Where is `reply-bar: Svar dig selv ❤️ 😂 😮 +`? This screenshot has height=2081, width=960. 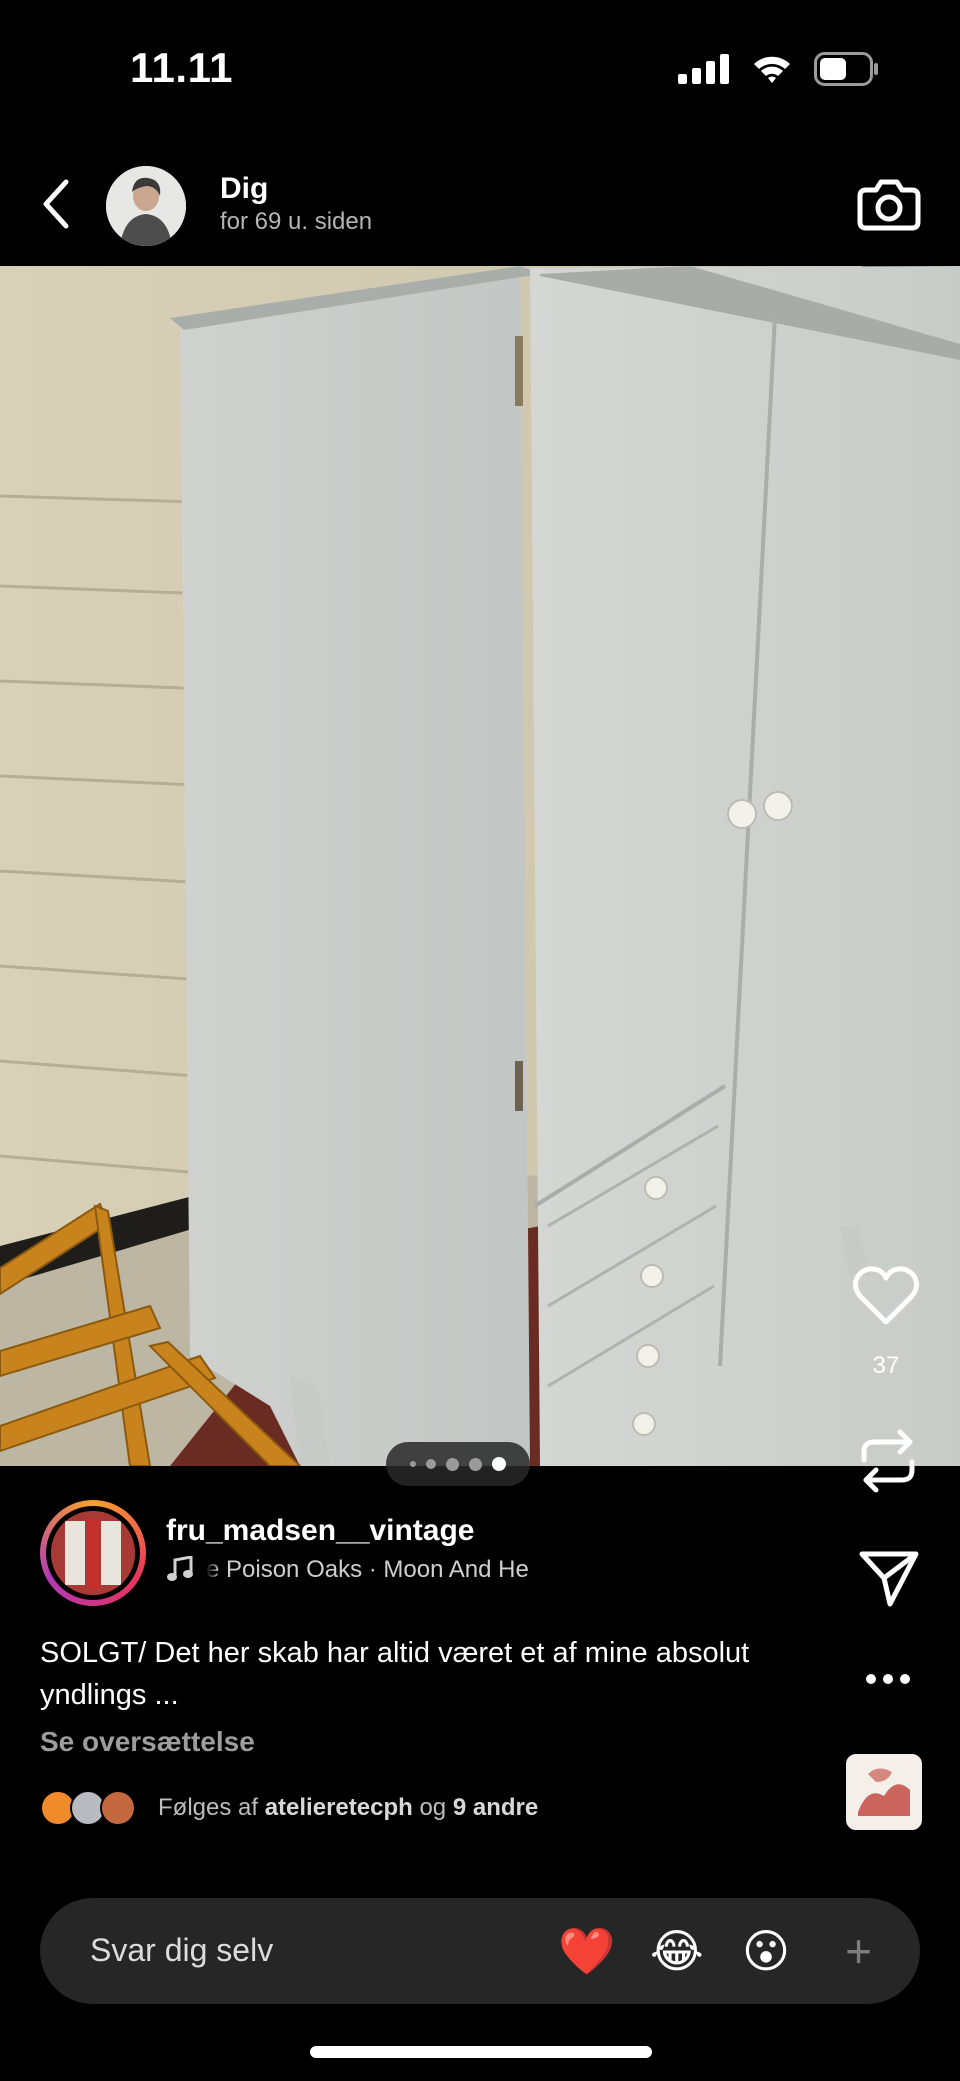 reply-bar: Svar dig selv ❤️ 😂 😮 + is located at coordinates (480, 1951).